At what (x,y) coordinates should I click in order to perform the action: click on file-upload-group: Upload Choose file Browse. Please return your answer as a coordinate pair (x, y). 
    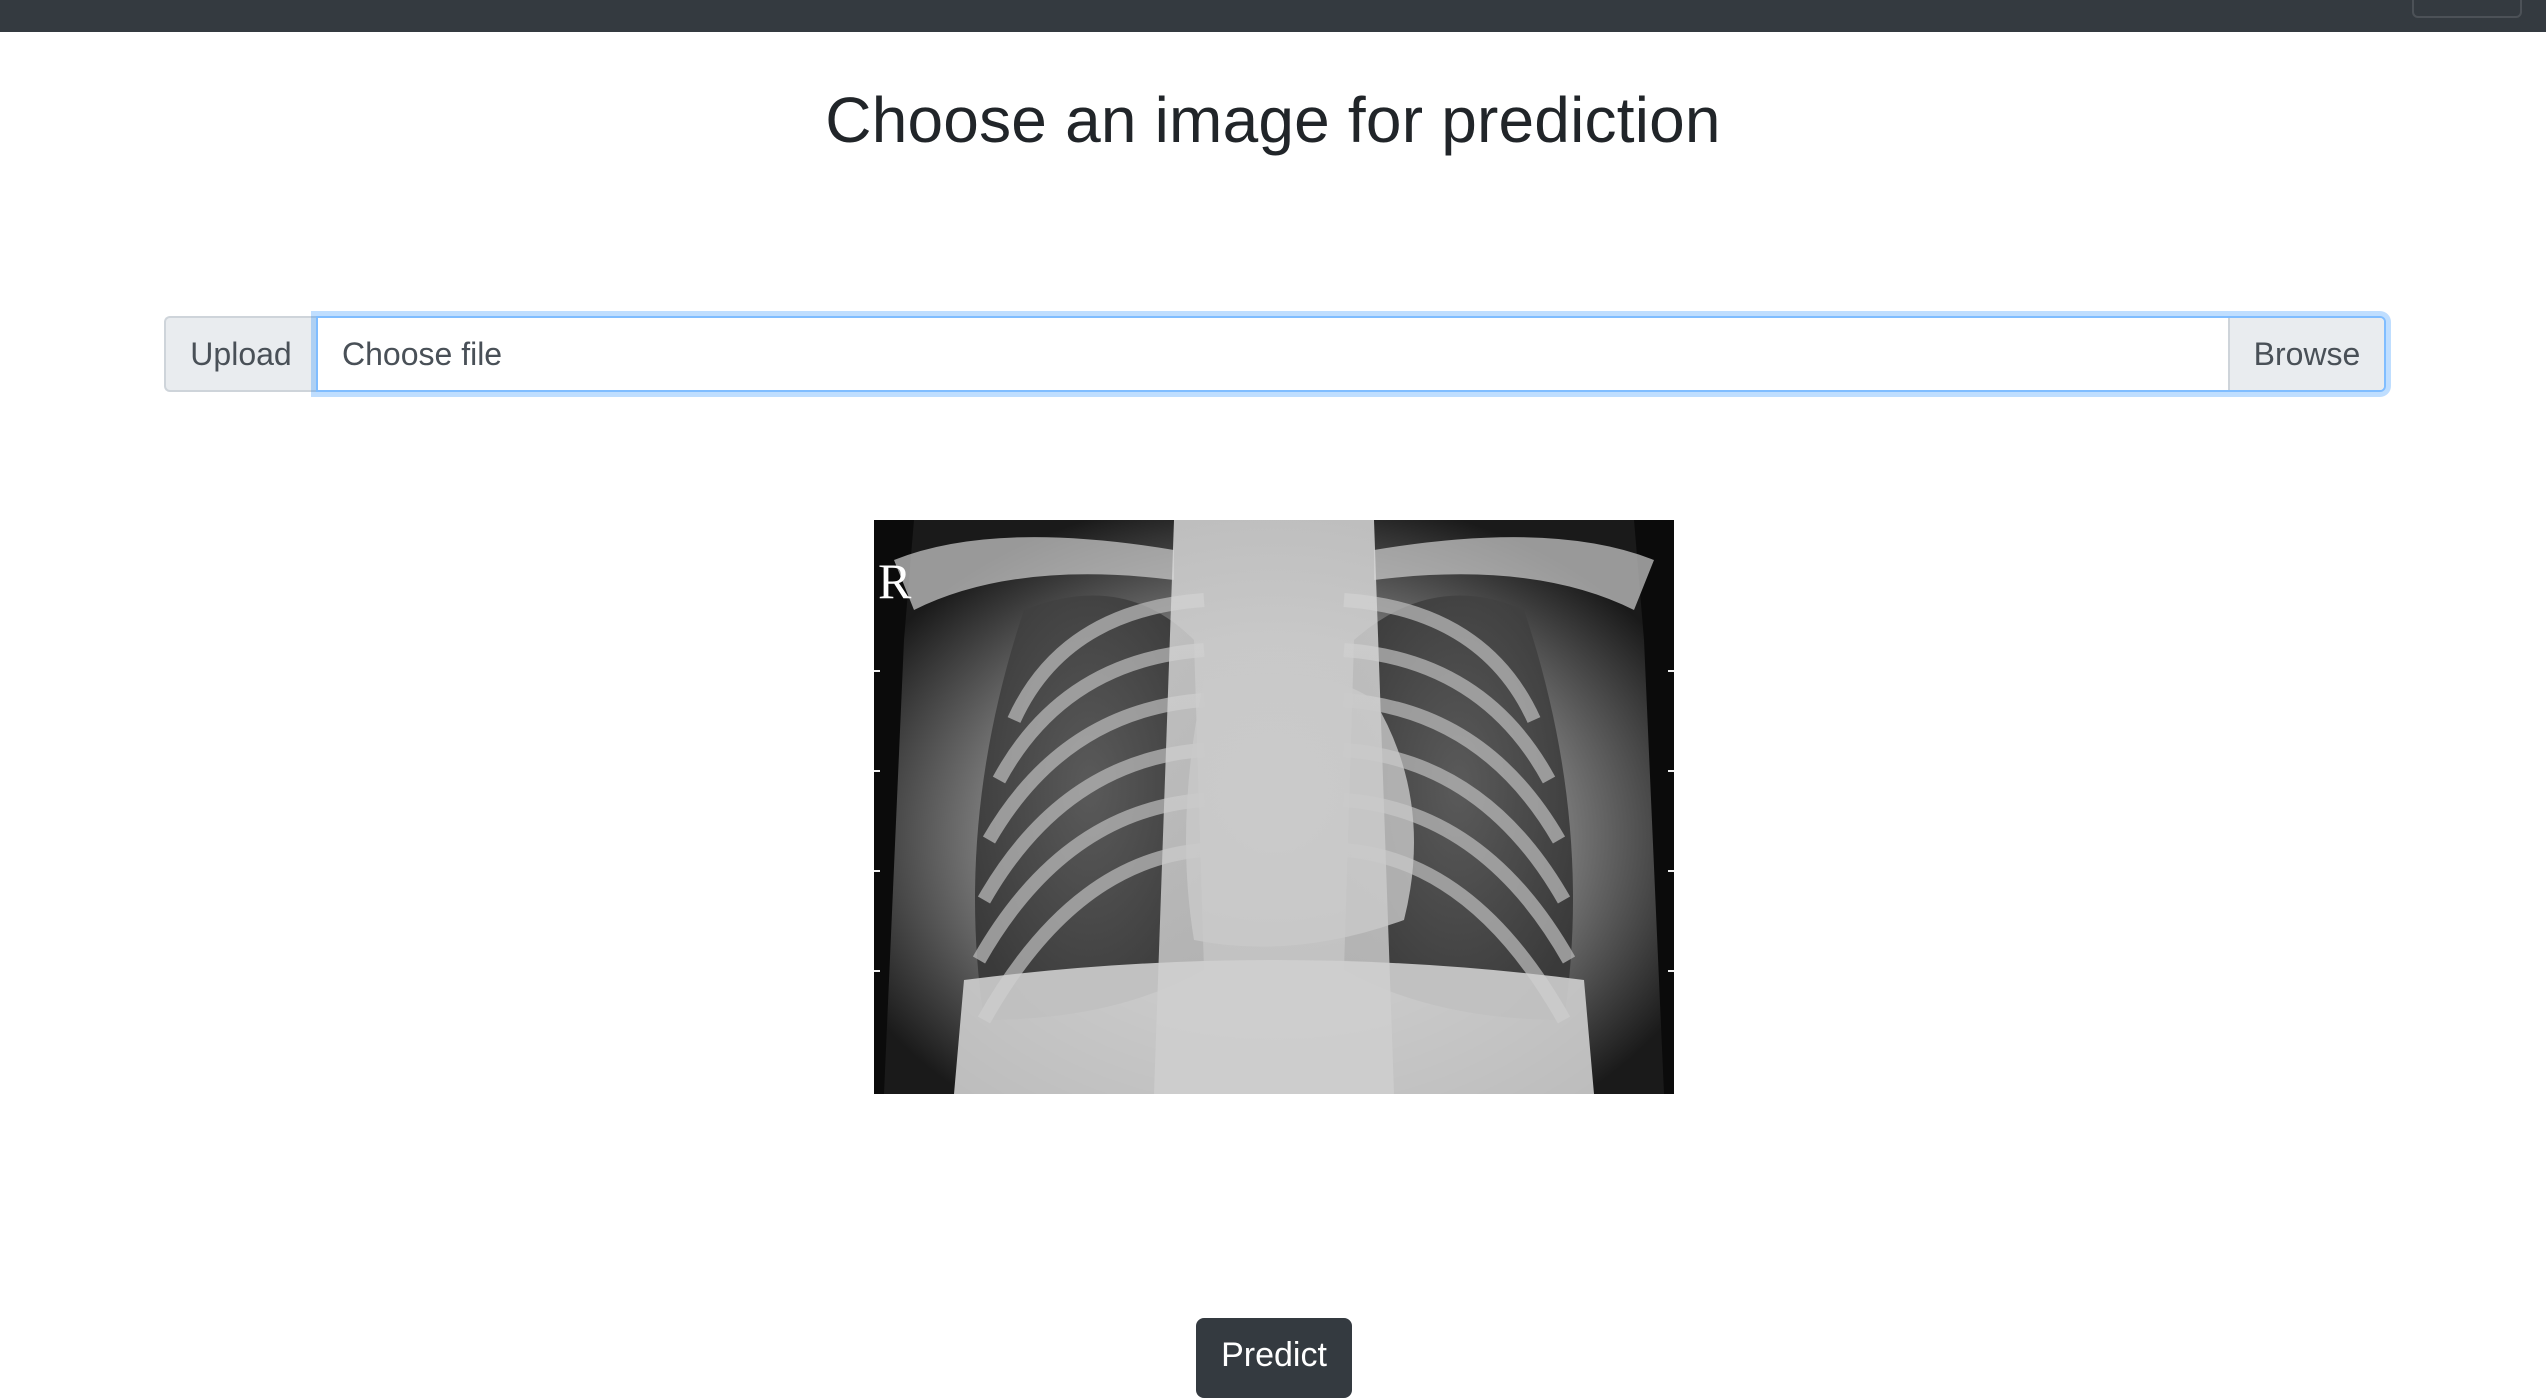
    Looking at the image, I should click on (1275, 354).